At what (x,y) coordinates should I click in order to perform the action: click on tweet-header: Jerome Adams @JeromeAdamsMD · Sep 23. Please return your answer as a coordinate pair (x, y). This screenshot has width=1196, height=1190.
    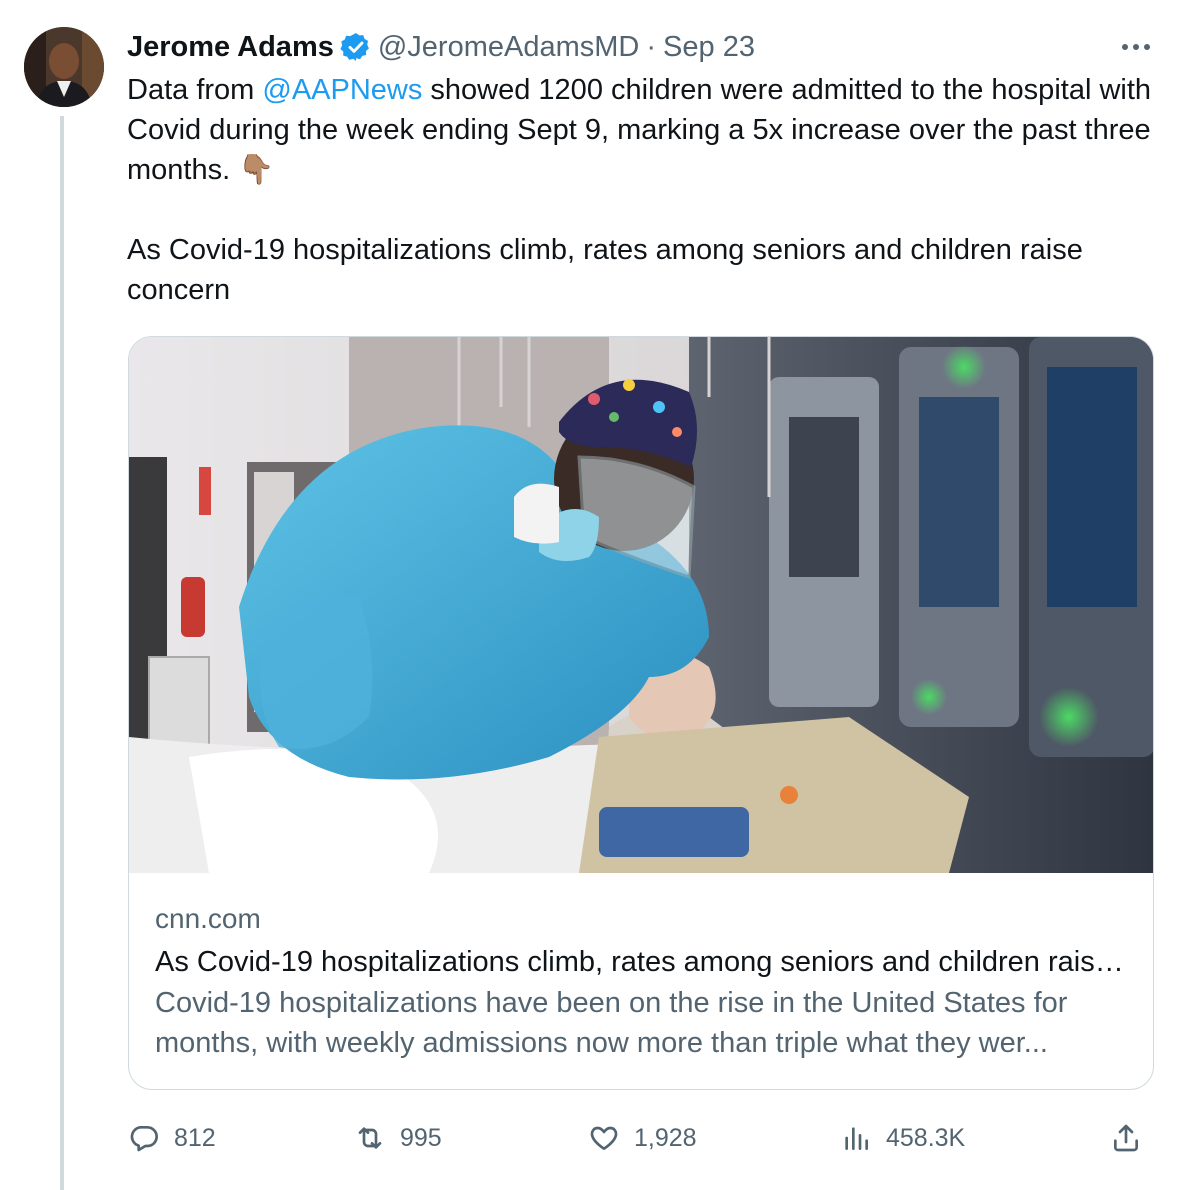
    Looking at the image, I should click on (441, 47).